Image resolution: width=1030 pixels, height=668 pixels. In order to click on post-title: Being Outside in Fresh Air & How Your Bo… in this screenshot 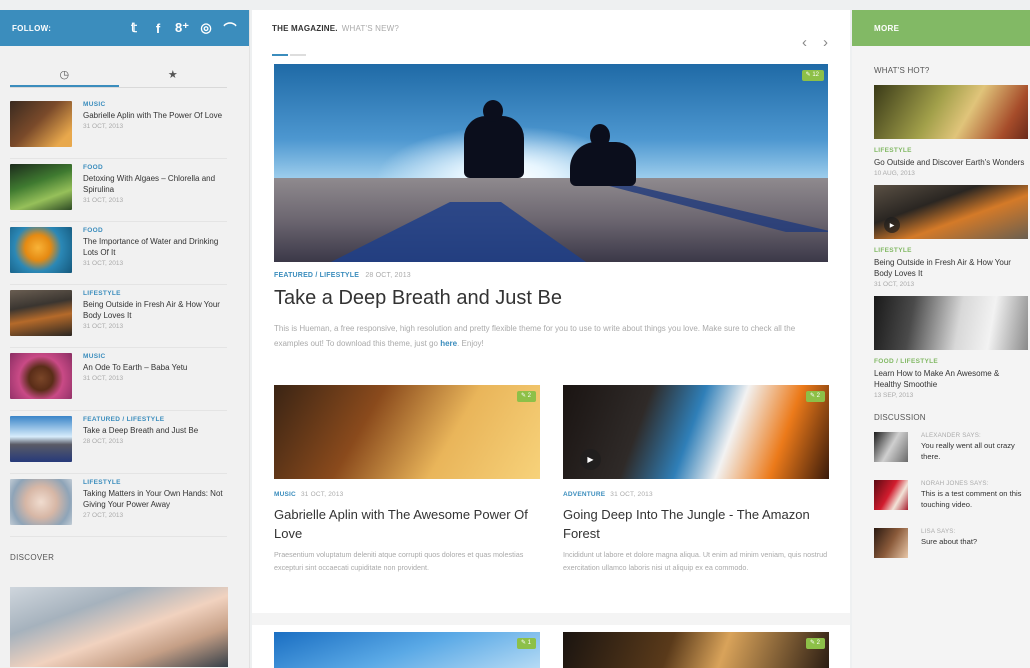, I will do `click(155, 310)`.